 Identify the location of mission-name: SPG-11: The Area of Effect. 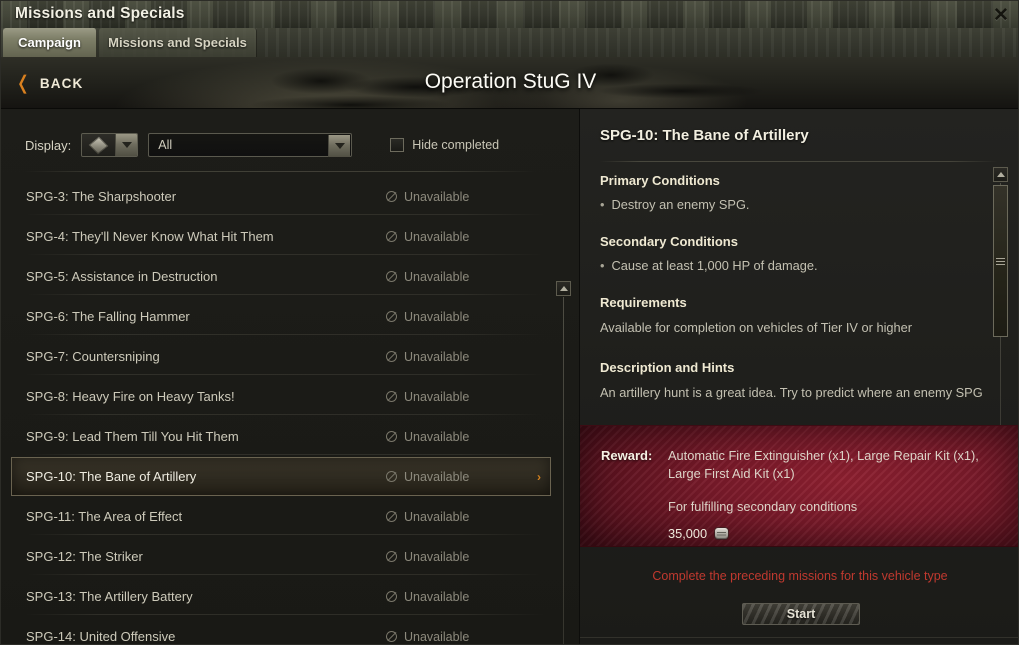
(104, 516).